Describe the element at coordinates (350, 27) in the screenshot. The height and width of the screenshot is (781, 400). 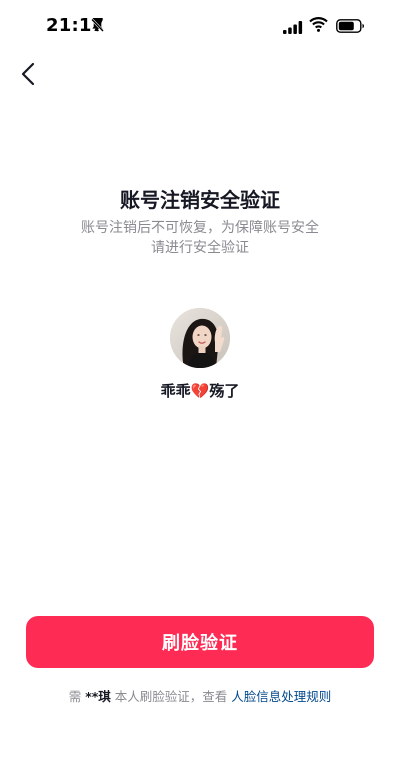
I see `battery-icon` at that location.